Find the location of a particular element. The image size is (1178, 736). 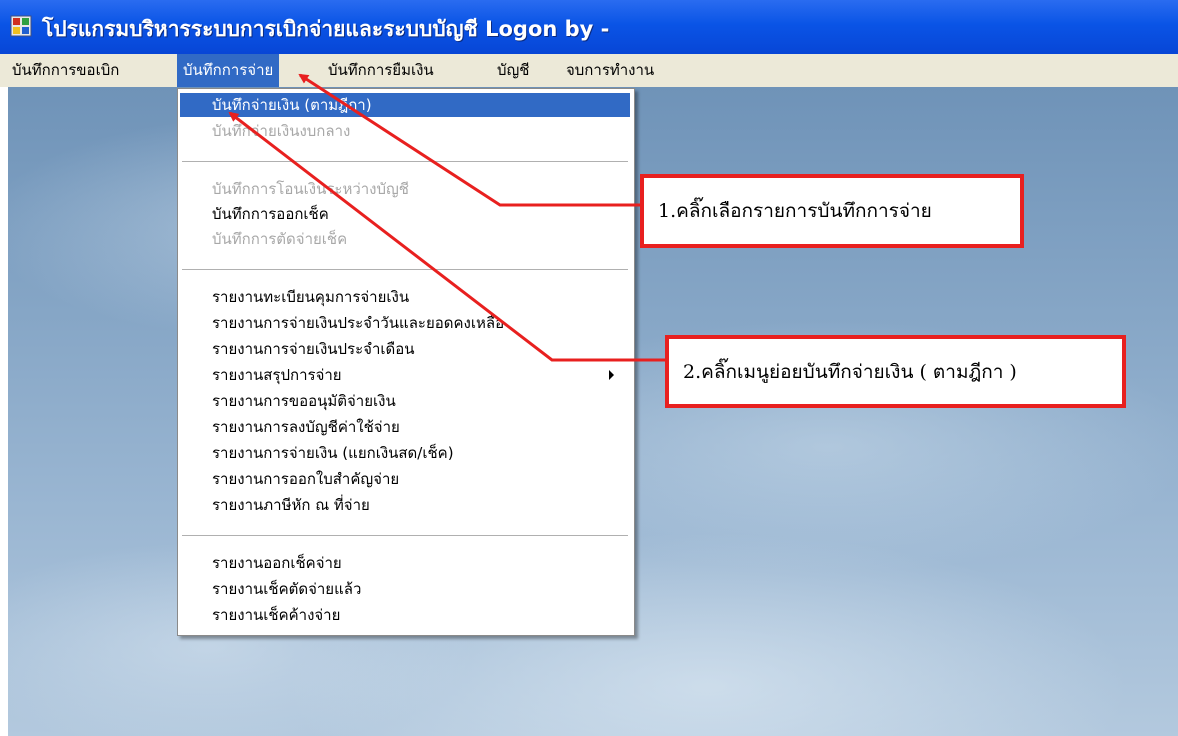

annotation-arrows is located at coordinates (446, 217).